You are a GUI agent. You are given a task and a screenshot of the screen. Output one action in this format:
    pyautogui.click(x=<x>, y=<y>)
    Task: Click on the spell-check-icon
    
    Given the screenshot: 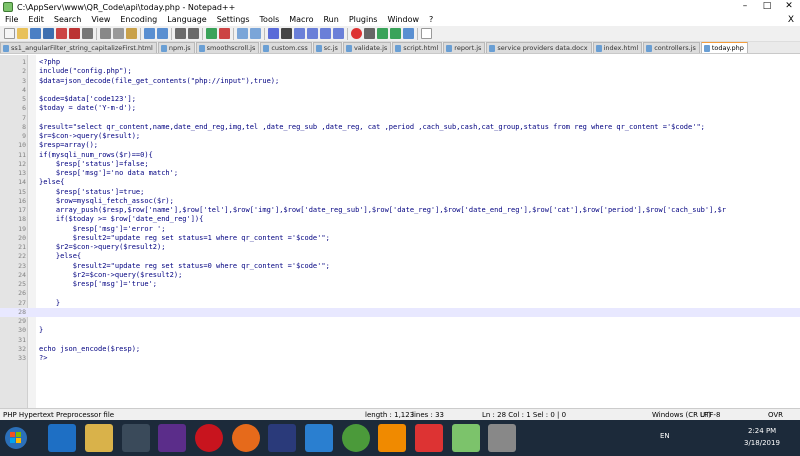 What is the action you would take?
    pyautogui.click(x=426, y=33)
    